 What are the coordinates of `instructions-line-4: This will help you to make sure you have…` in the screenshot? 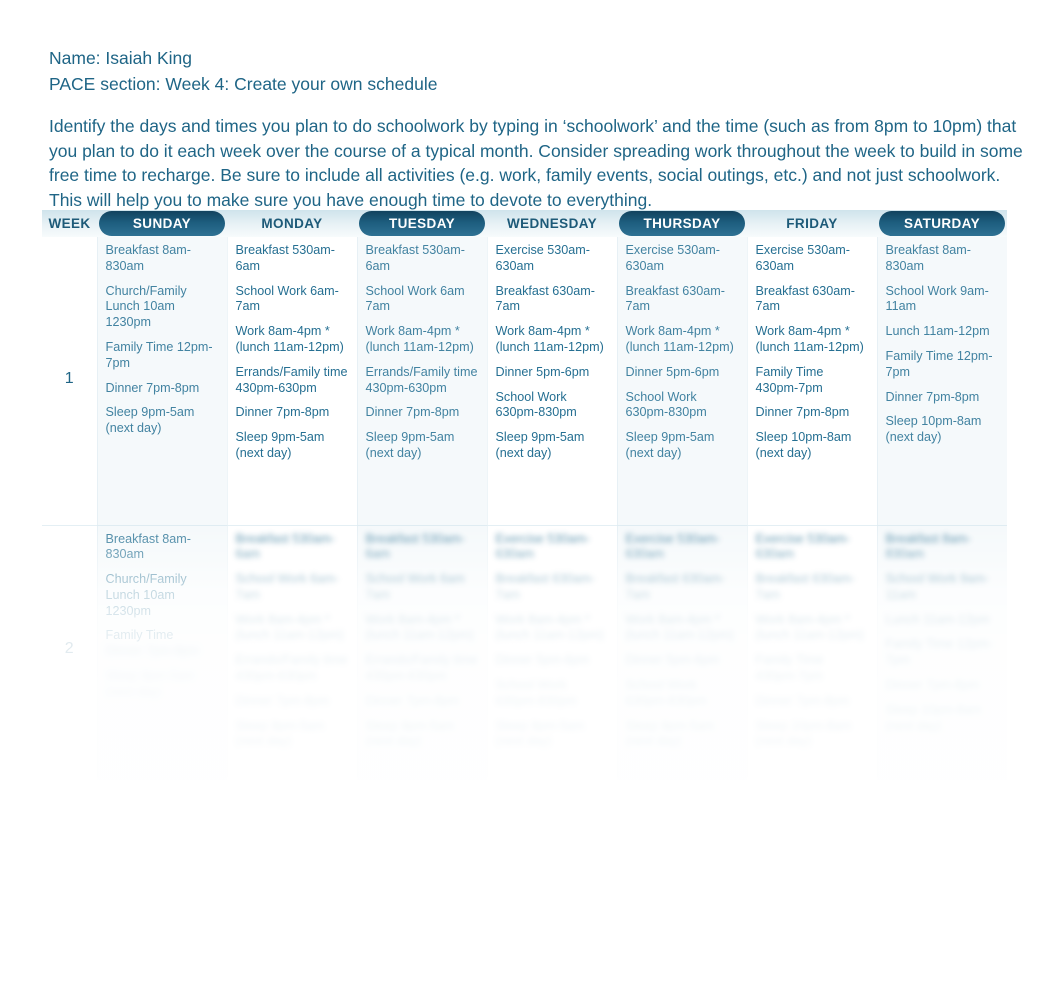 It's located at (351, 199).